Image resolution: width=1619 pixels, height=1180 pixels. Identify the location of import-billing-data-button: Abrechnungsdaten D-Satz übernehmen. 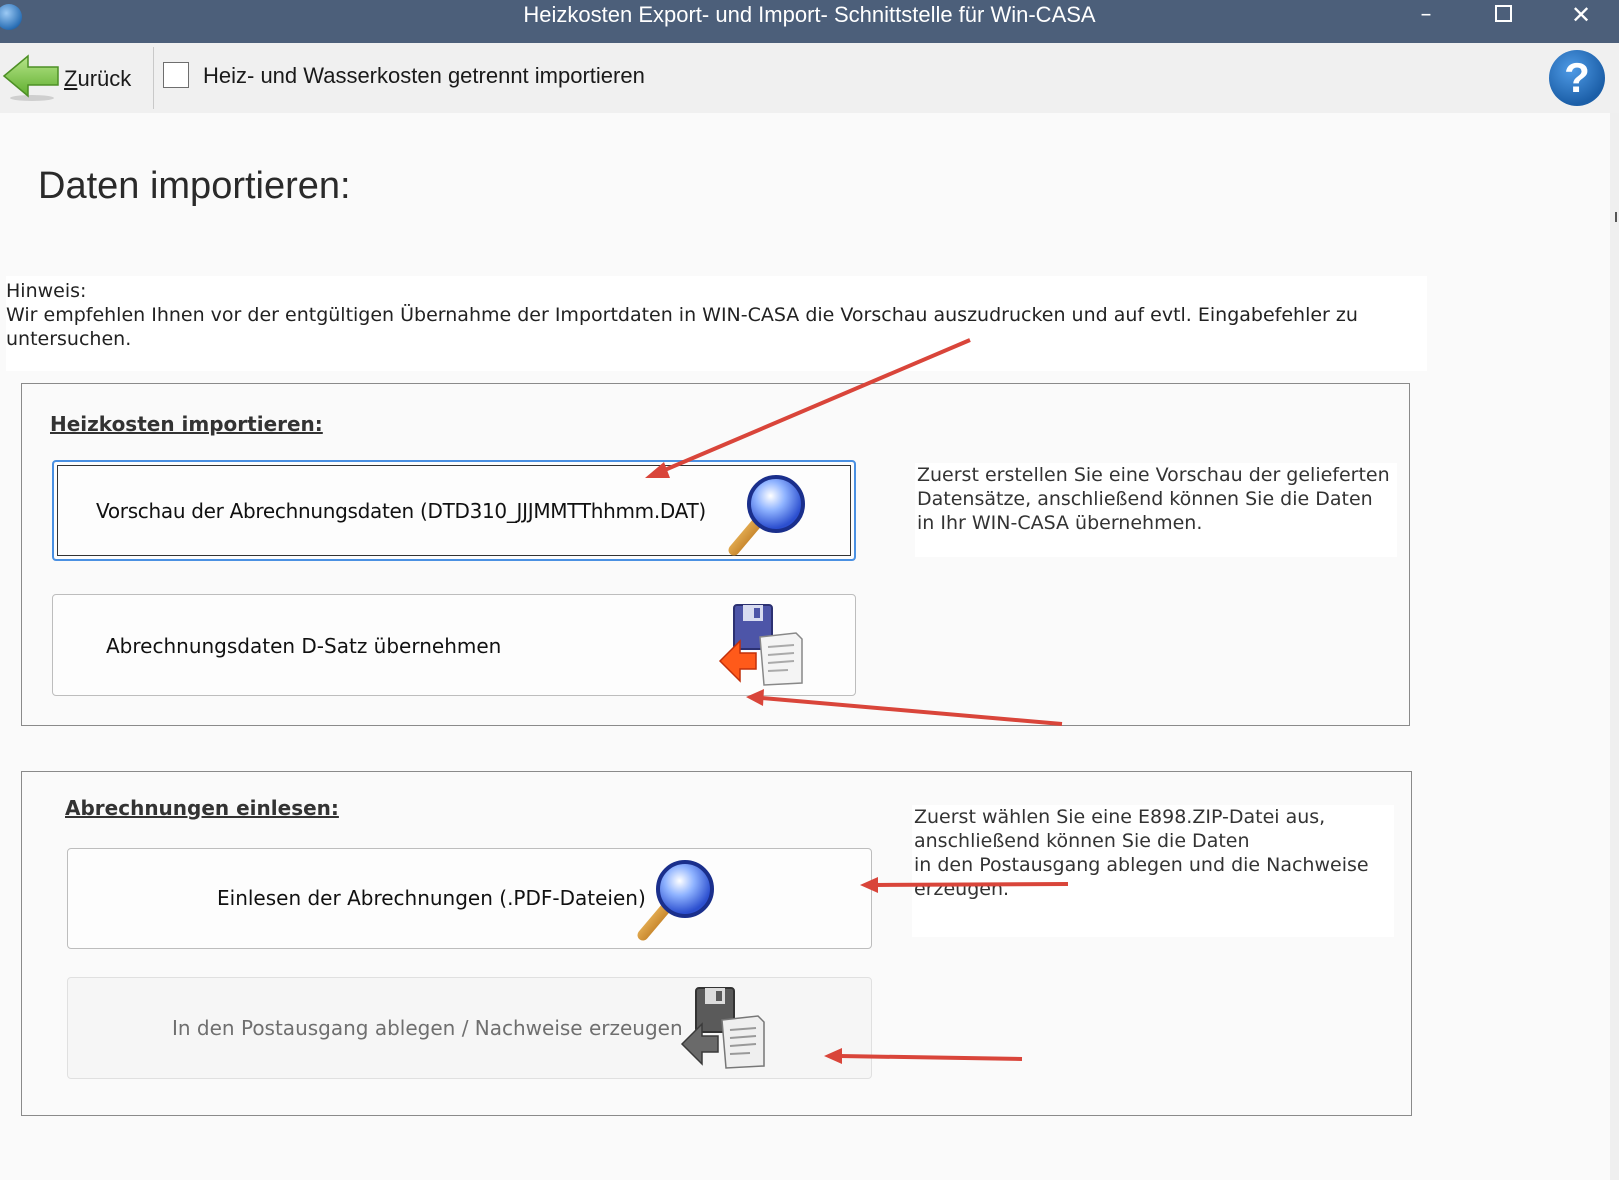
(454, 645).